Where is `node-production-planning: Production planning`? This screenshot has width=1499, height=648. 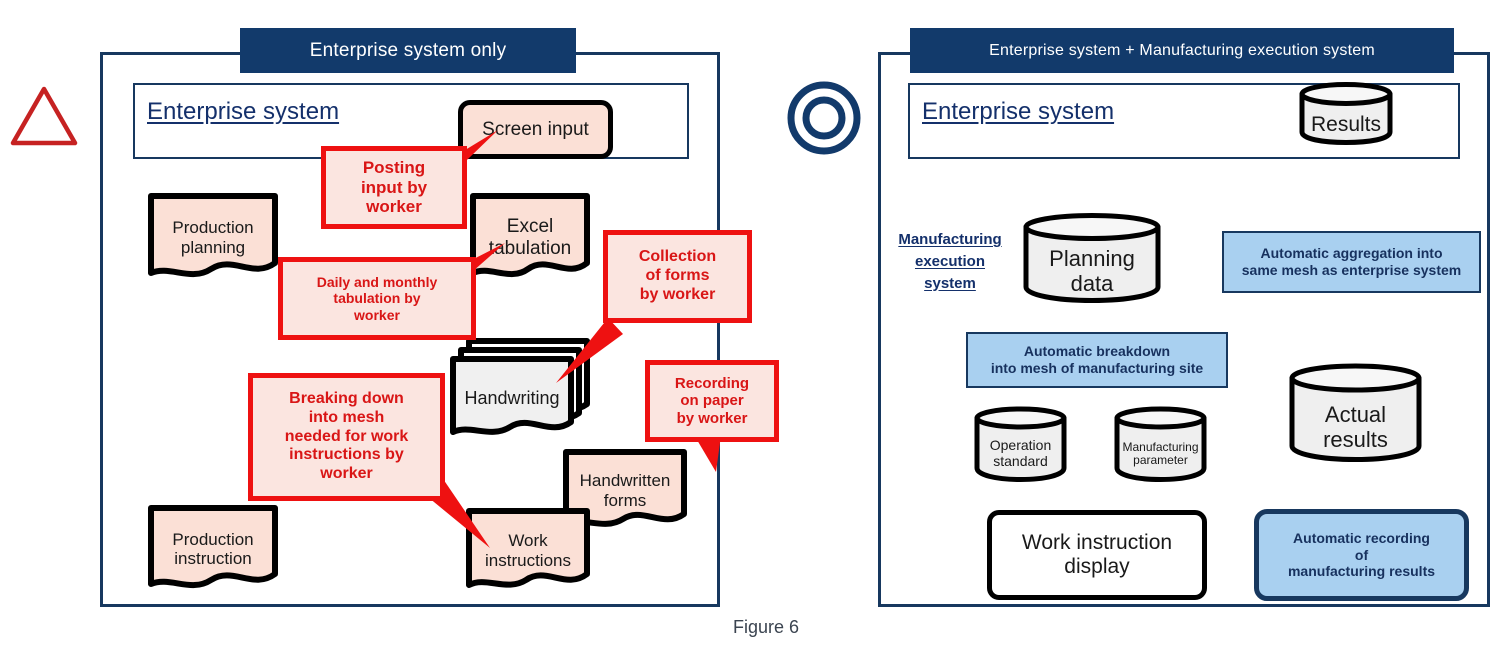
node-production-planning: Production planning is located at coordinates (213, 237).